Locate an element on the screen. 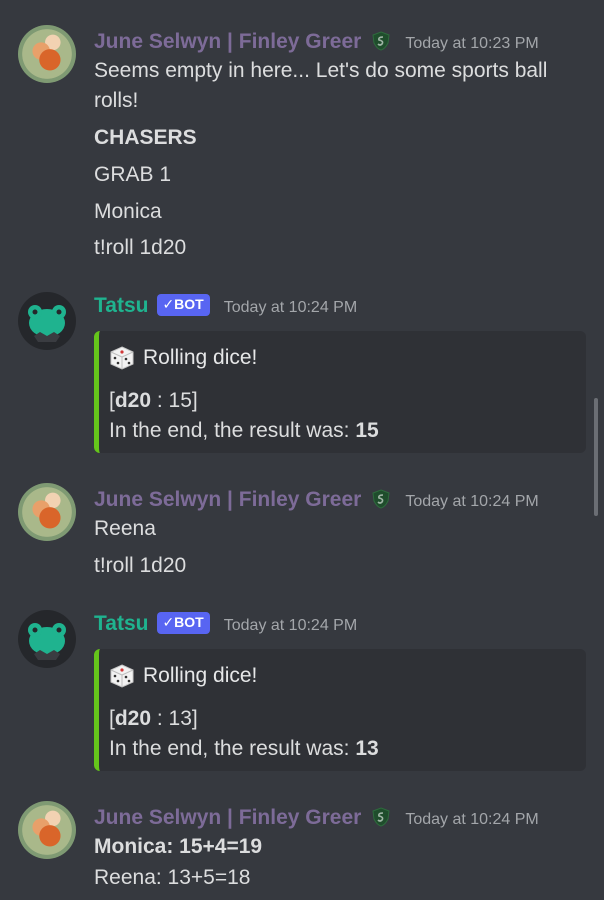 The image size is (604, 900). result-value: 15 is located at coordinates (367, 430).